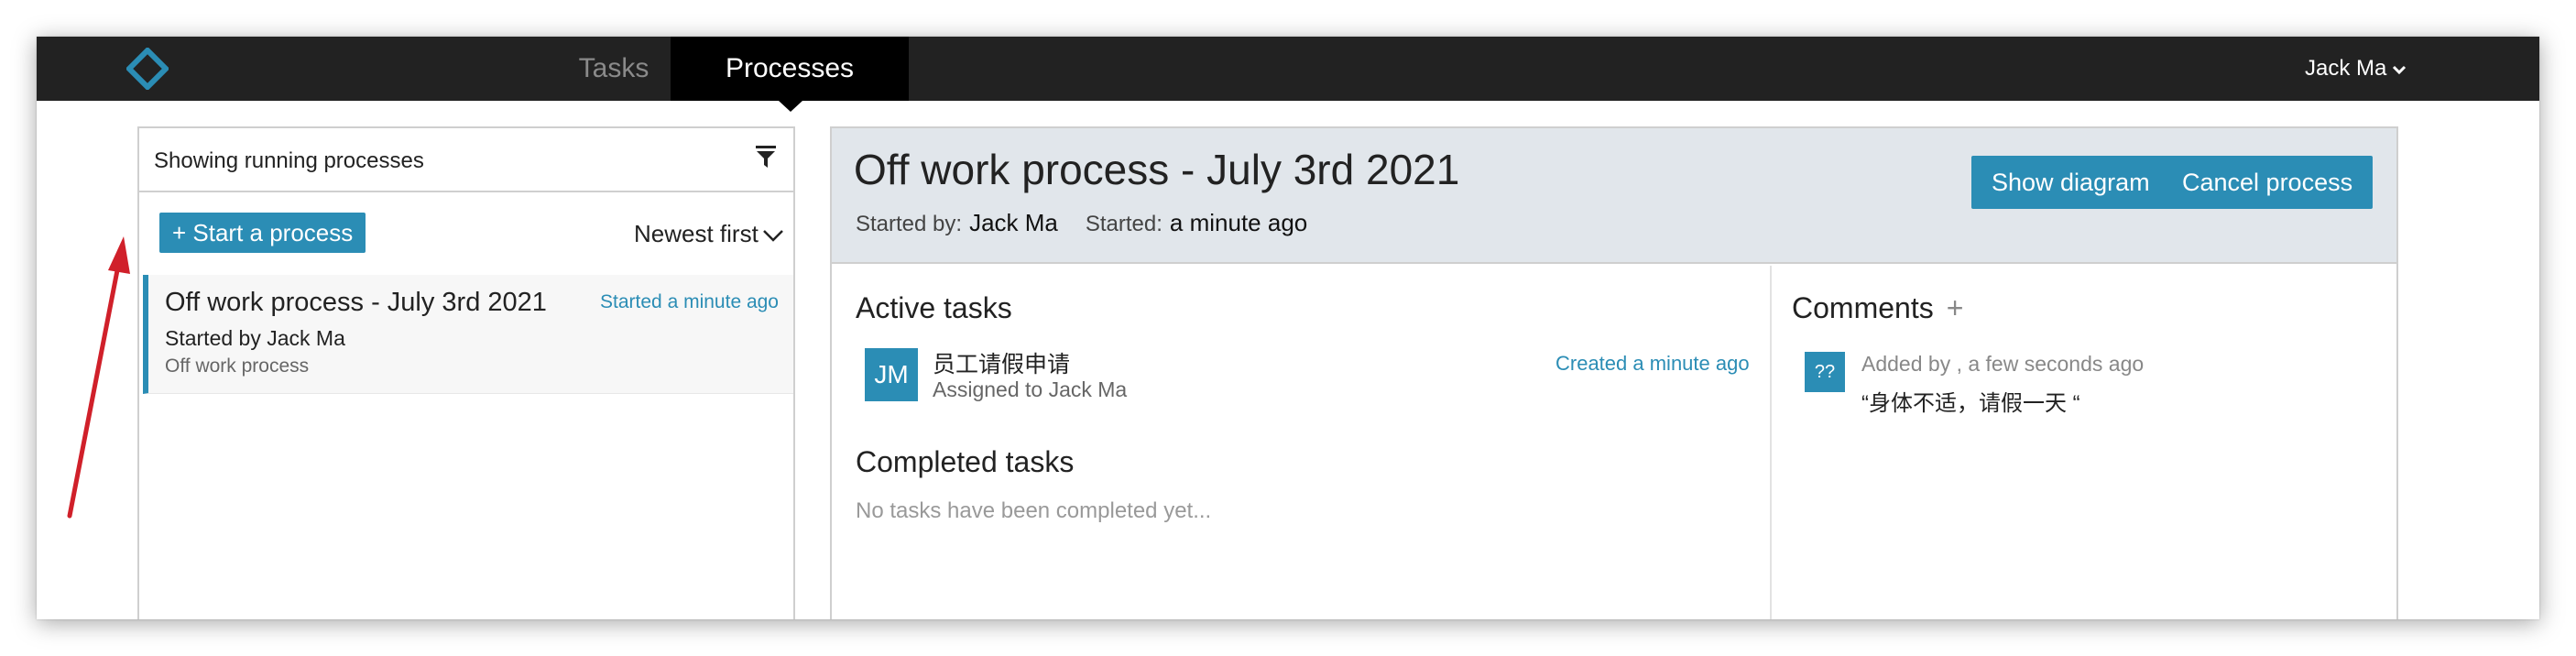 The height and width of the screenshot is (656, 2576). I want to click on top-nav-bar: Tasks Processes Jack Ma, so click(1288, 75).